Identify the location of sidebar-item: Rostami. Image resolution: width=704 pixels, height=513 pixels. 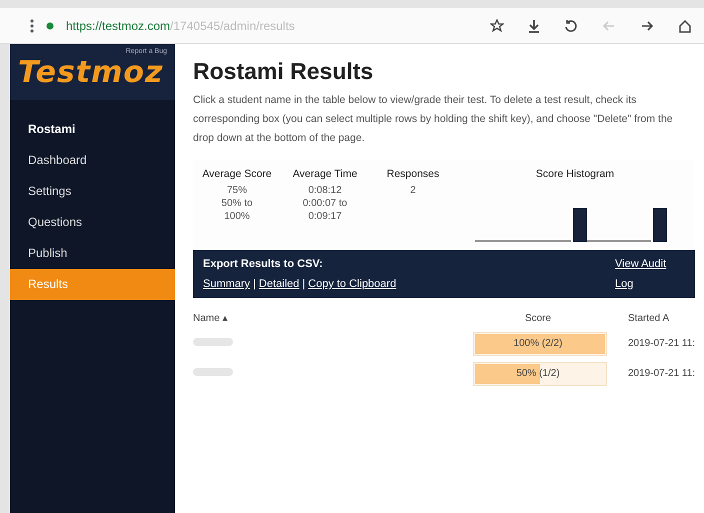
(92, 129).